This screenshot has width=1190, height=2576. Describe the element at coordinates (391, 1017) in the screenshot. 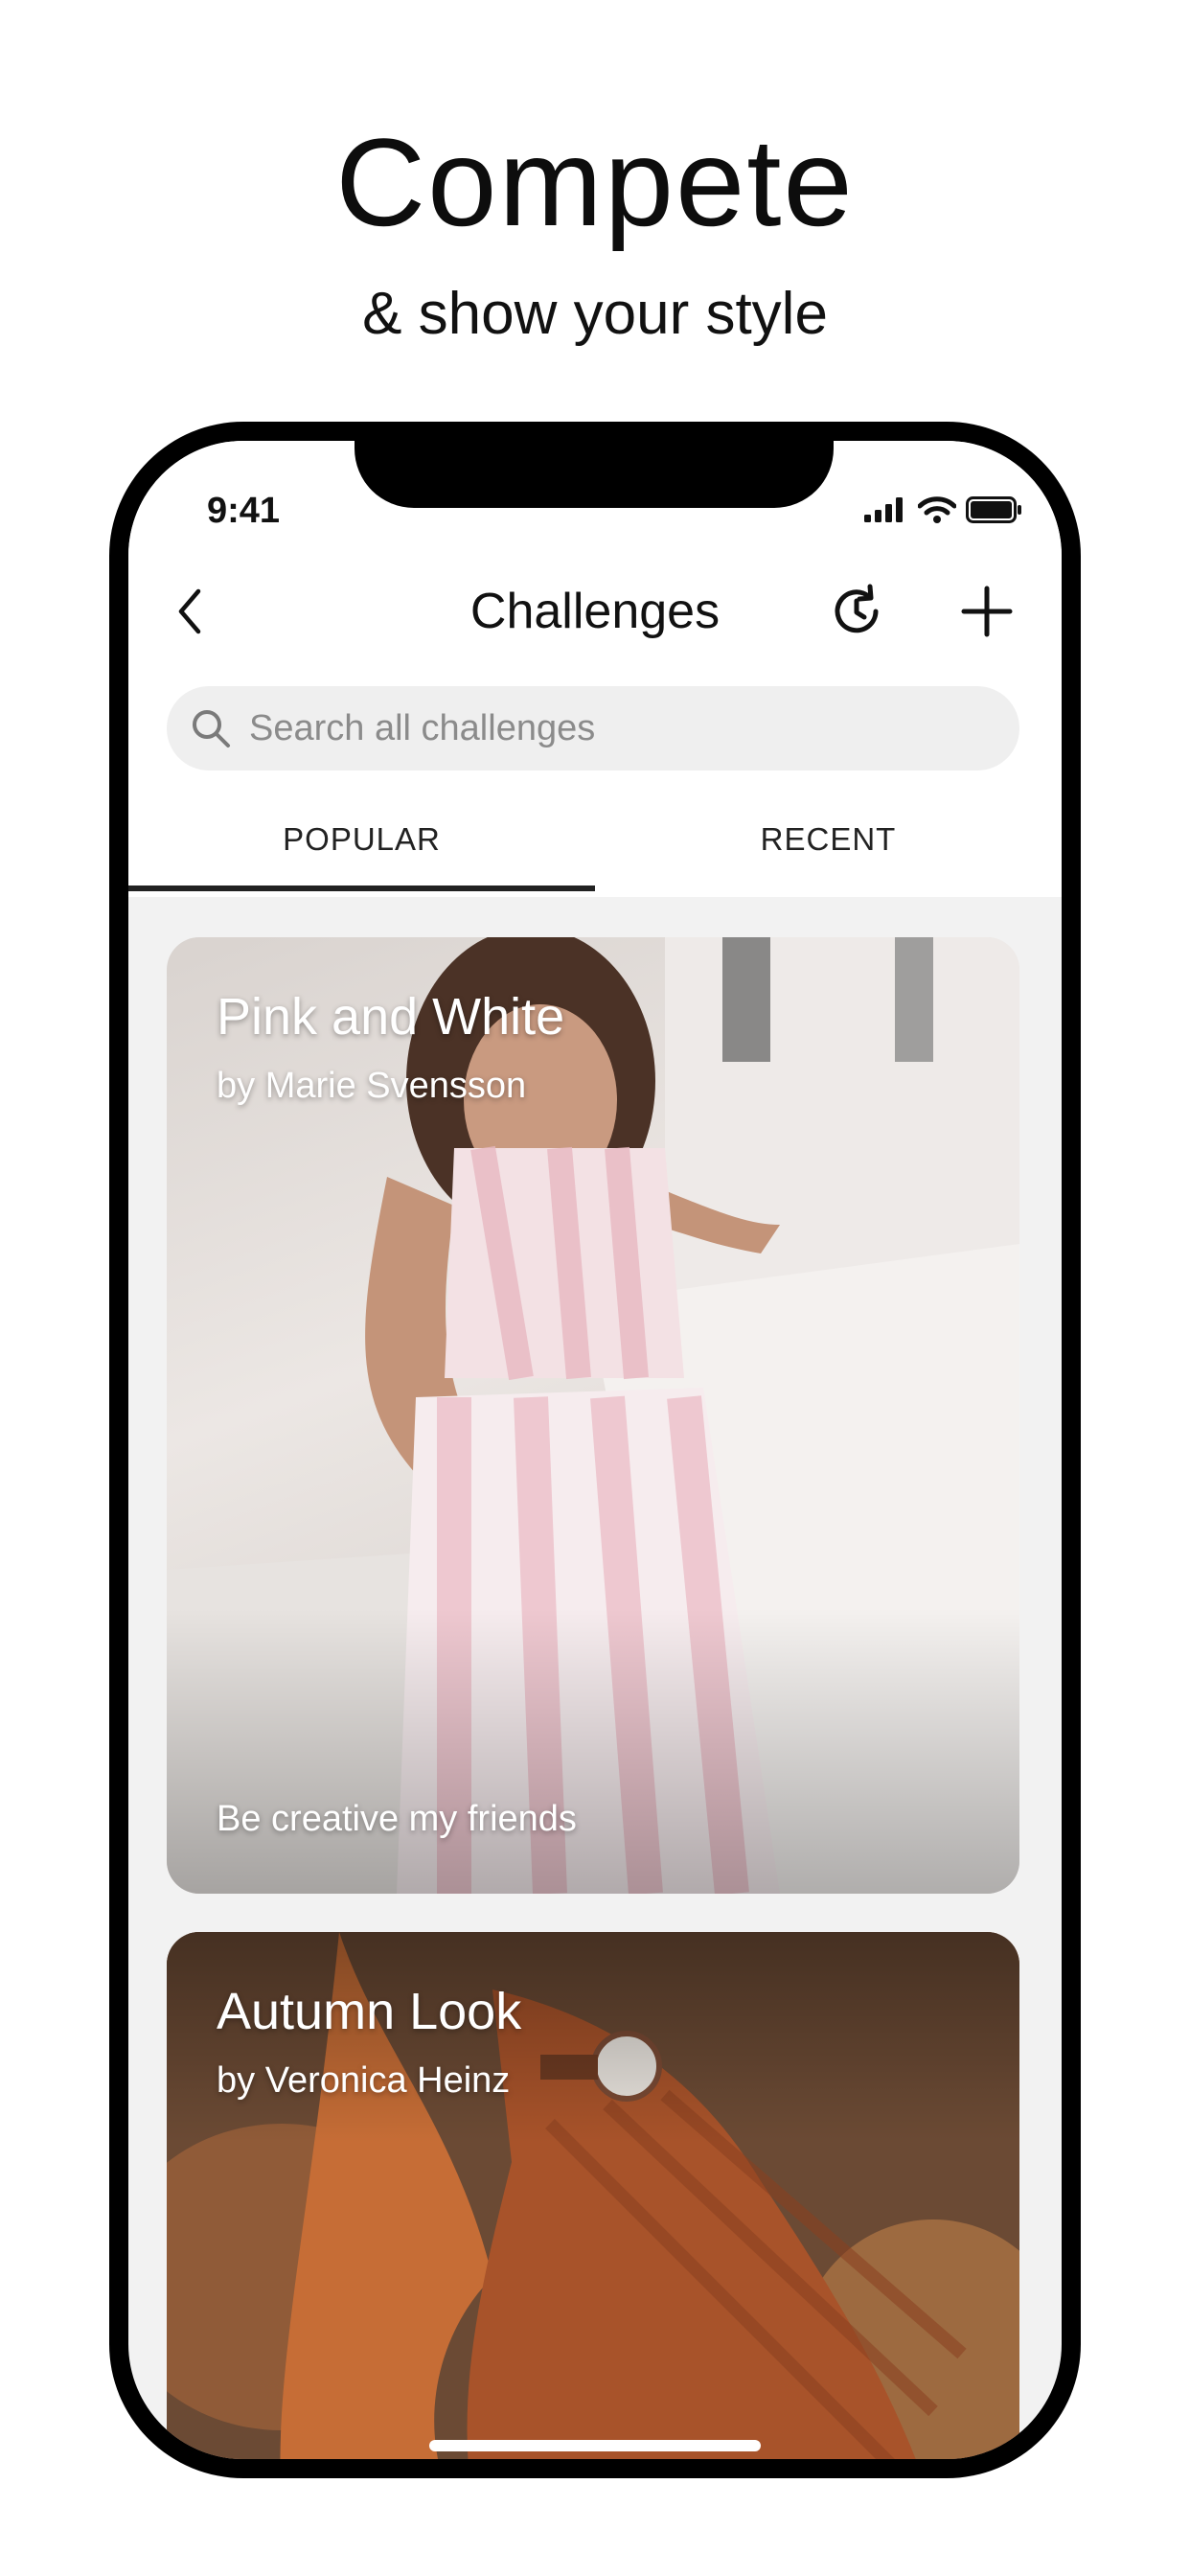

I see `challenge-title: Pink and White` at that location.